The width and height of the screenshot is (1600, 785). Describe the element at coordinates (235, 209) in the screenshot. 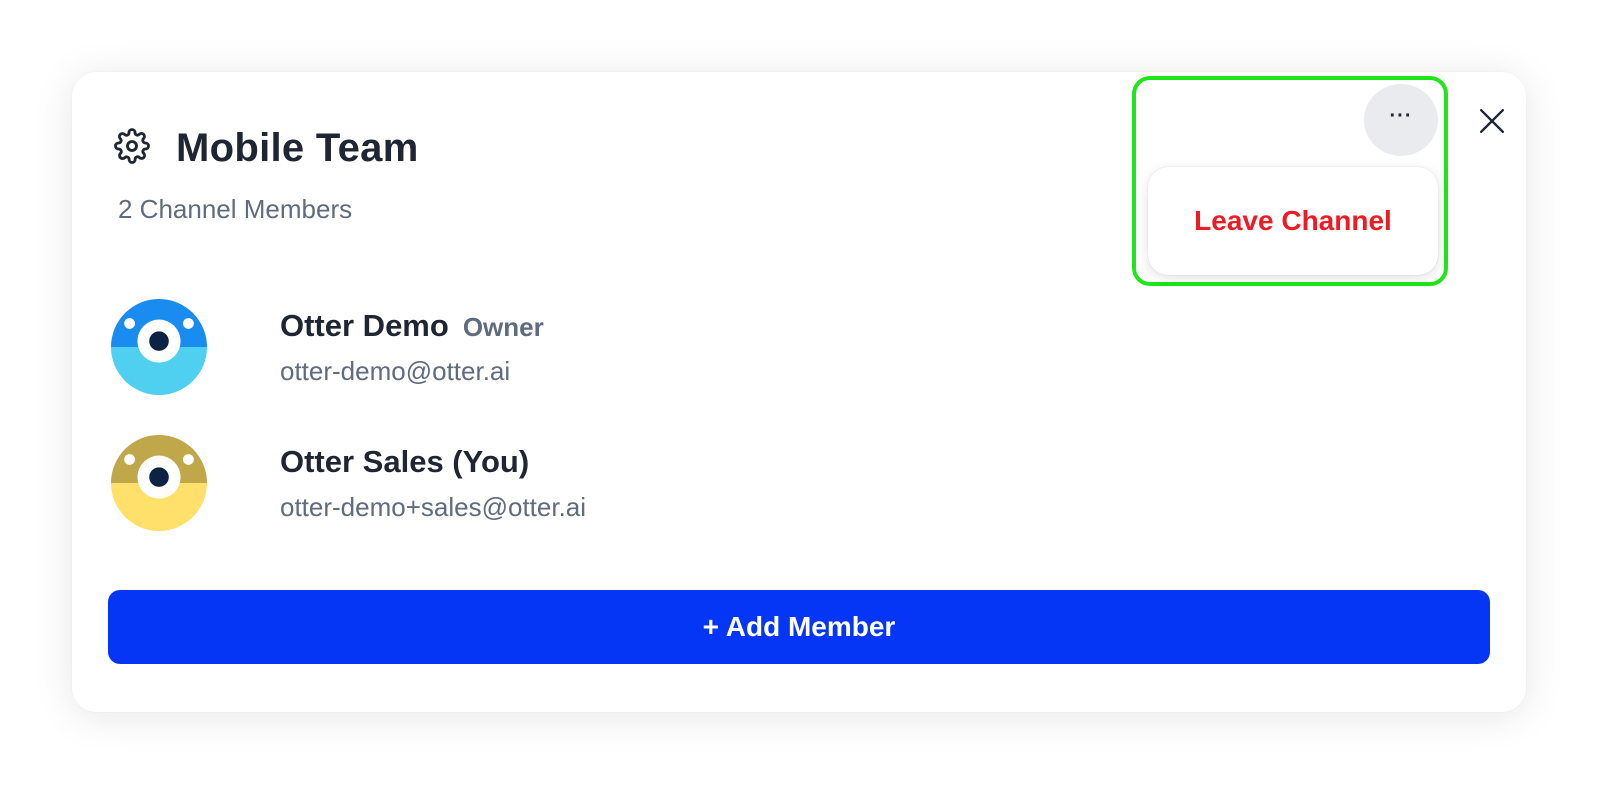

I see `channel-member-count: 2 Channel Members` at that location.